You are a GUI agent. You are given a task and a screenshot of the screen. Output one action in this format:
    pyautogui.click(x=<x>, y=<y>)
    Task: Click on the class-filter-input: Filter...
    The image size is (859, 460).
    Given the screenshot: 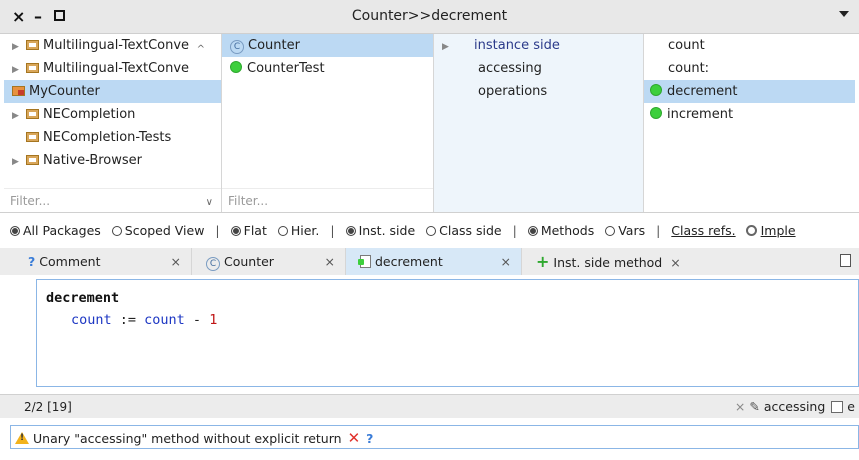 What is the action you would take?
    pyautogui.click(x=327, y=200)
    